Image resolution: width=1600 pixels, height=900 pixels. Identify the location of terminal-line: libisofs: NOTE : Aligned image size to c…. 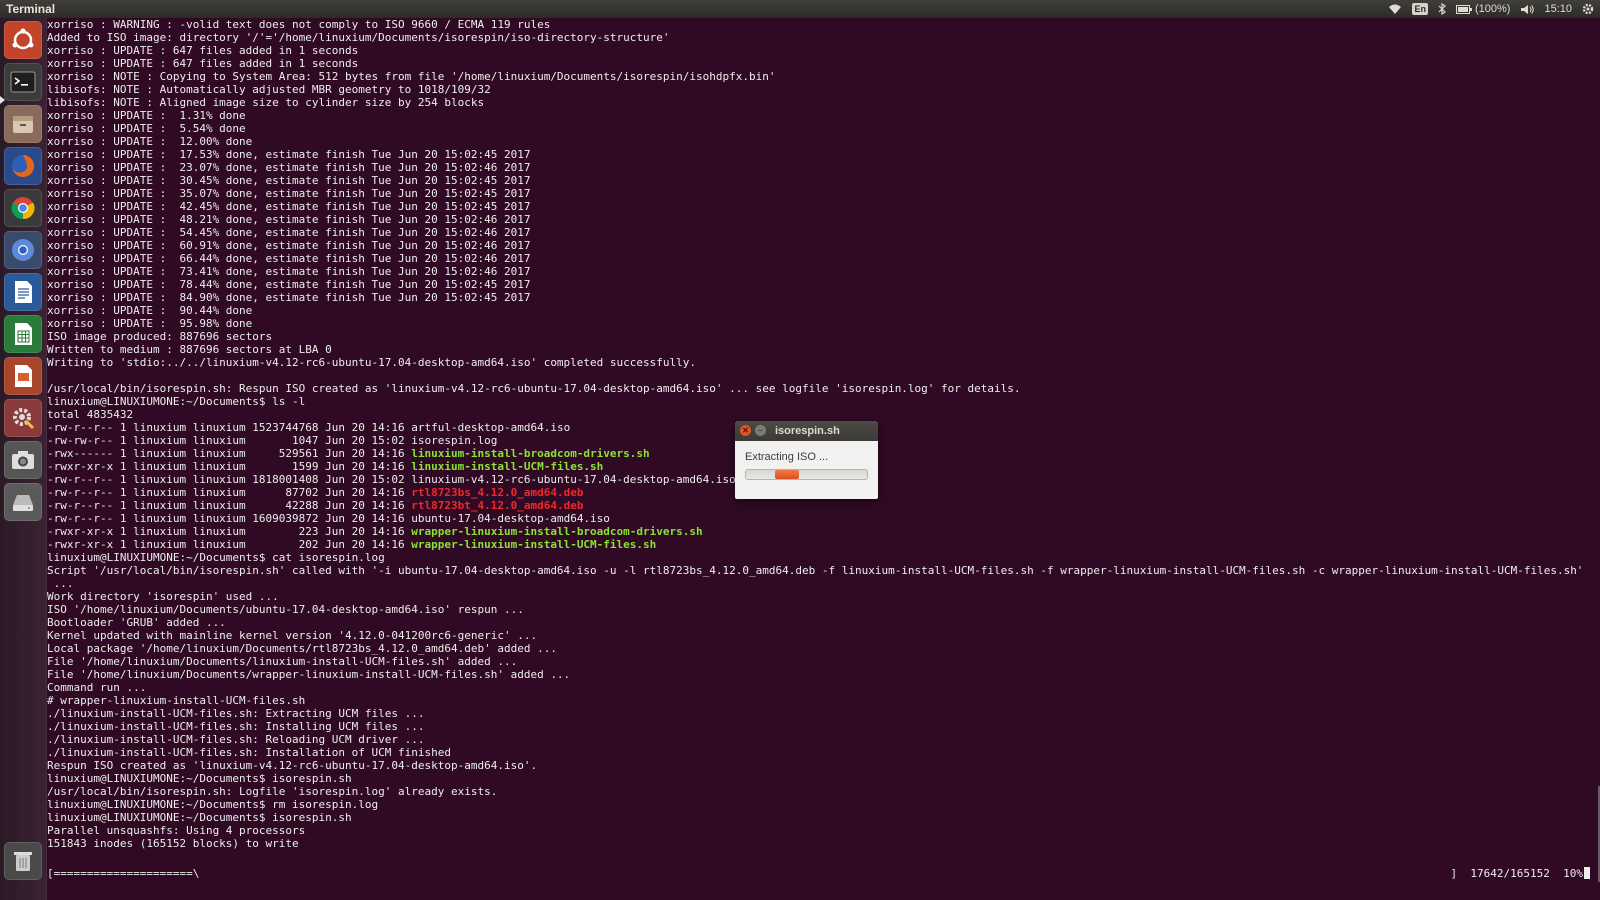
(823, 102).